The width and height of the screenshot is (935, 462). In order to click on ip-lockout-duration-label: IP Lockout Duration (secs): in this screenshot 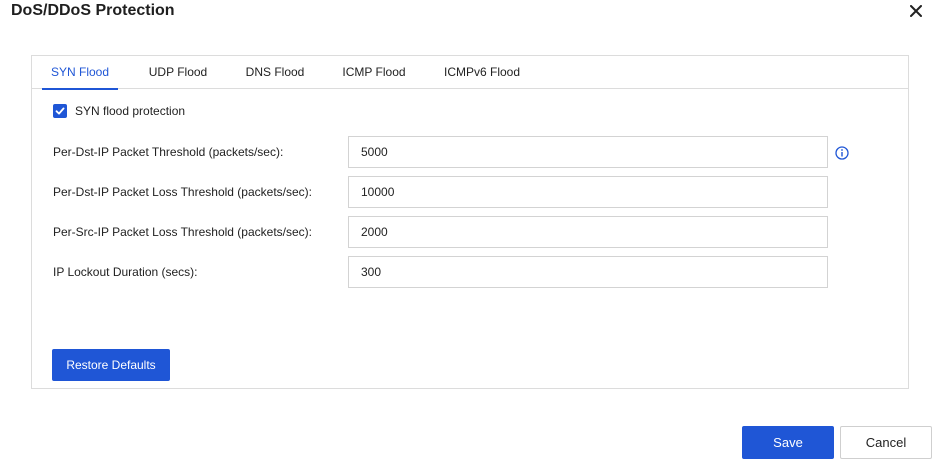, I will do `click(125, 272)`.